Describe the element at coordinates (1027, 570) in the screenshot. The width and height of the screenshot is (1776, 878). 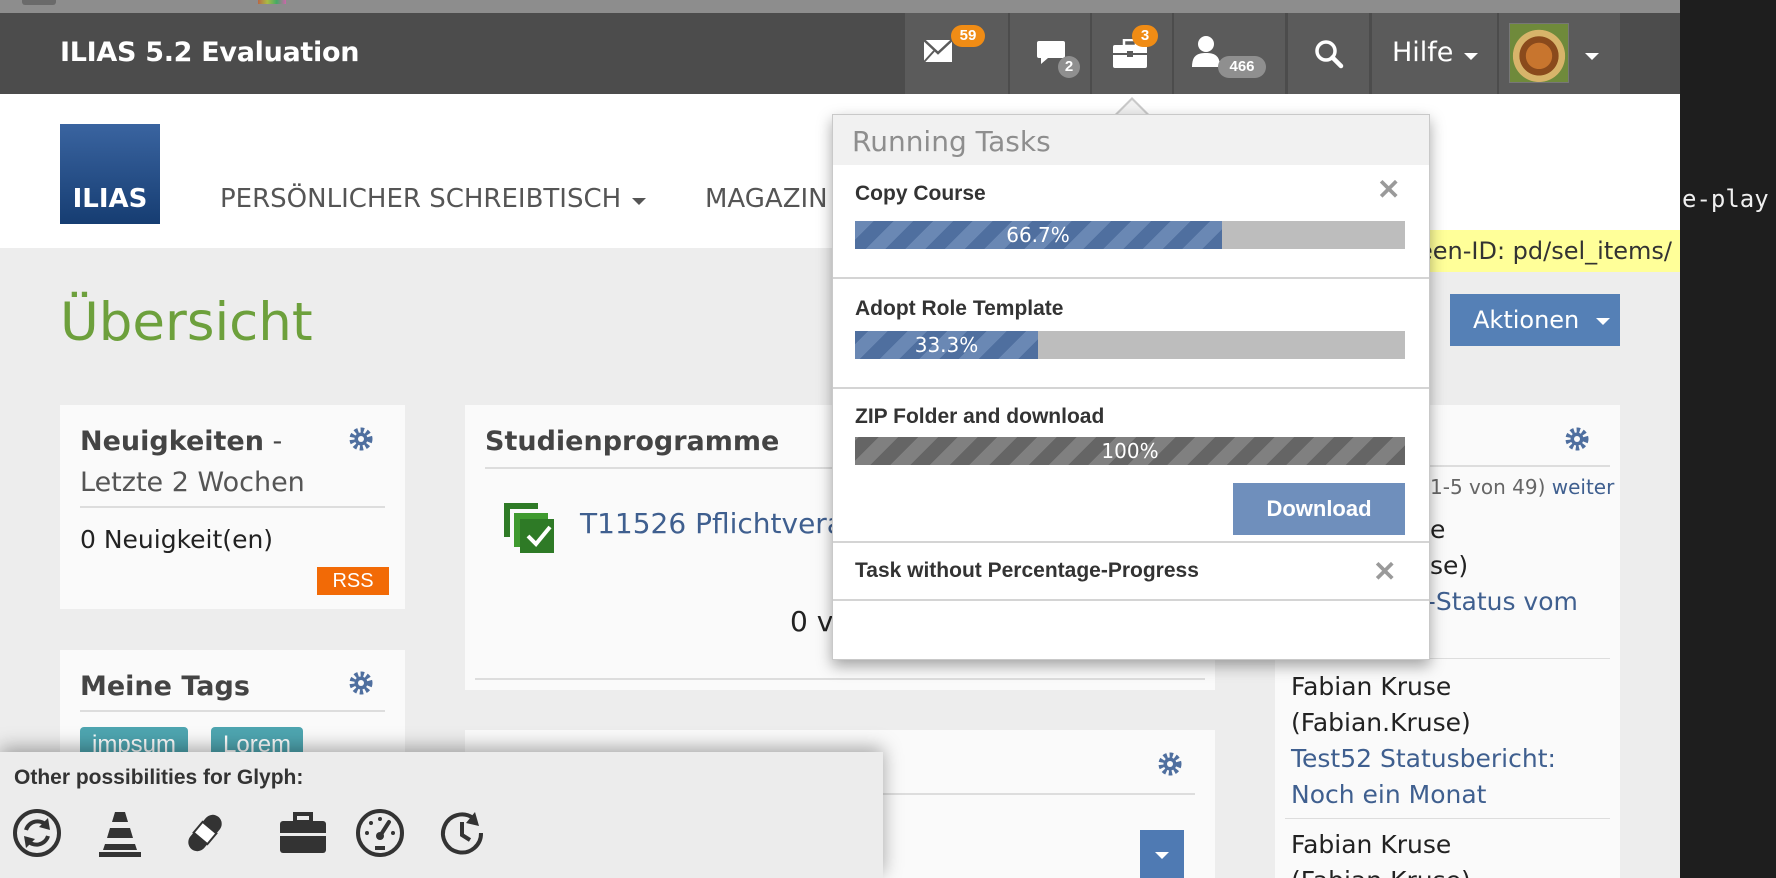
I see `task-title: Task without Percentage-Progress` at that location.